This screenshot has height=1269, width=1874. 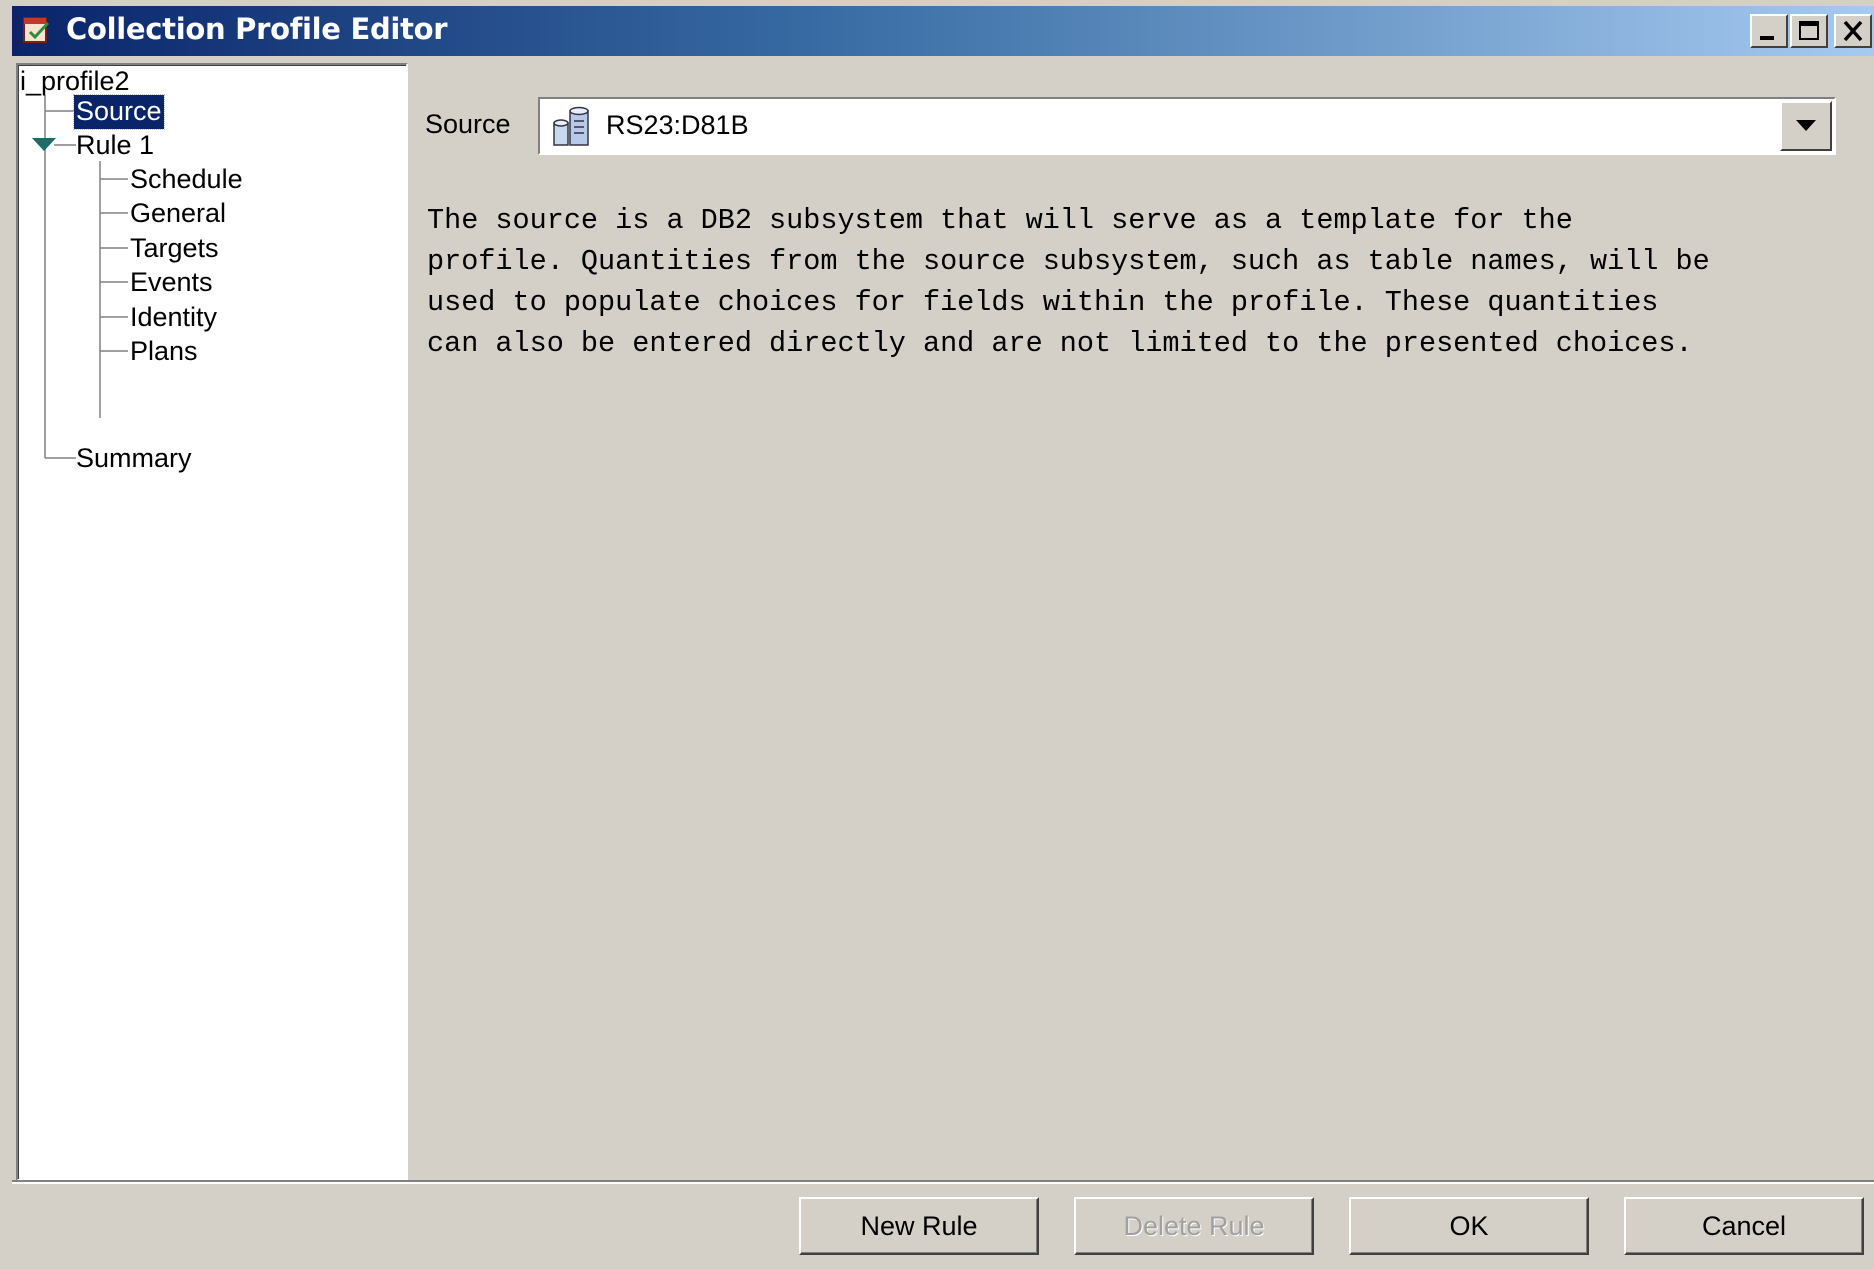 What do you see at coordinates (6, 634) in the screenshot?
I see `desktop-edge` at bounding box center [6, 634].